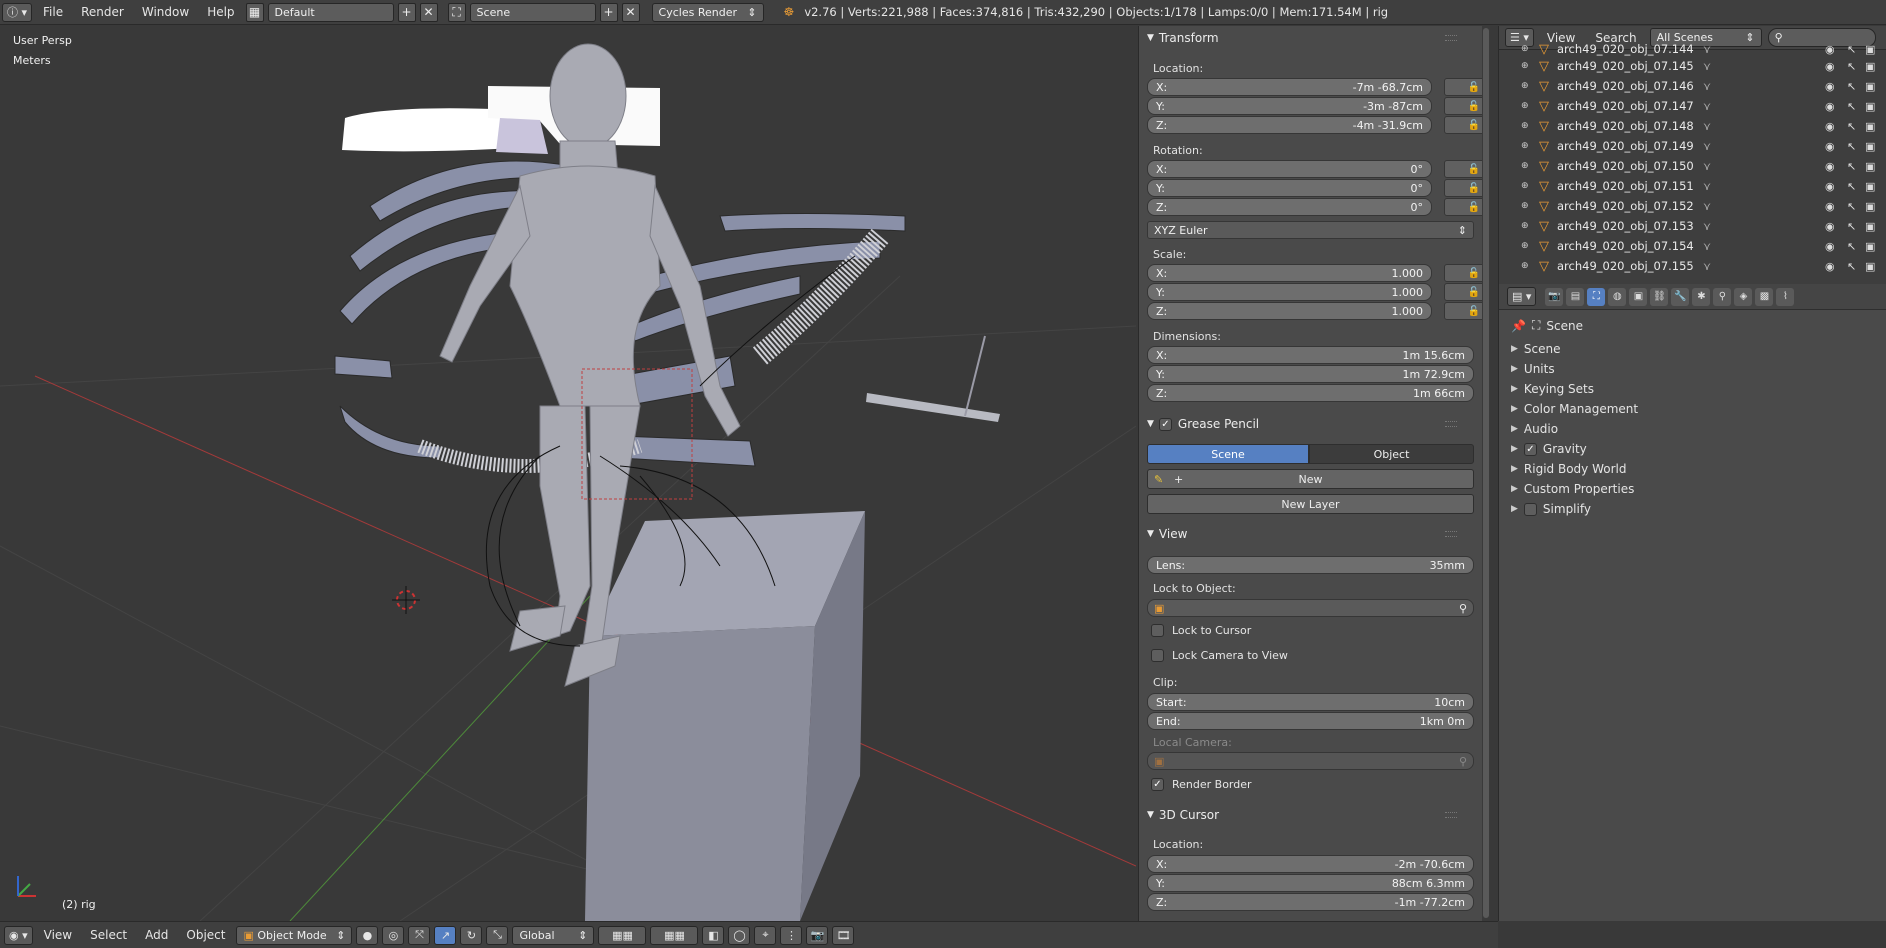 The width and height of the screenshot is (1886, 948). I want to click on bone-tab-icon: ⚲, so click(1722, 296).